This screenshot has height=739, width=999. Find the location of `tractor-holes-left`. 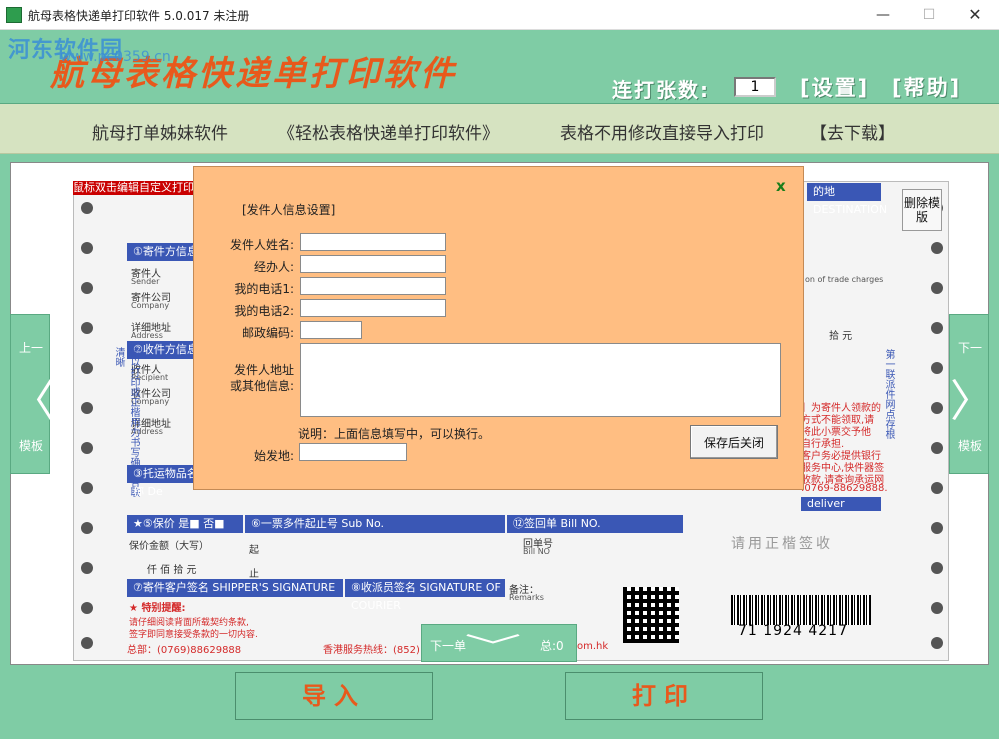

tractor-holes-left is located at coordinates (86, 422).